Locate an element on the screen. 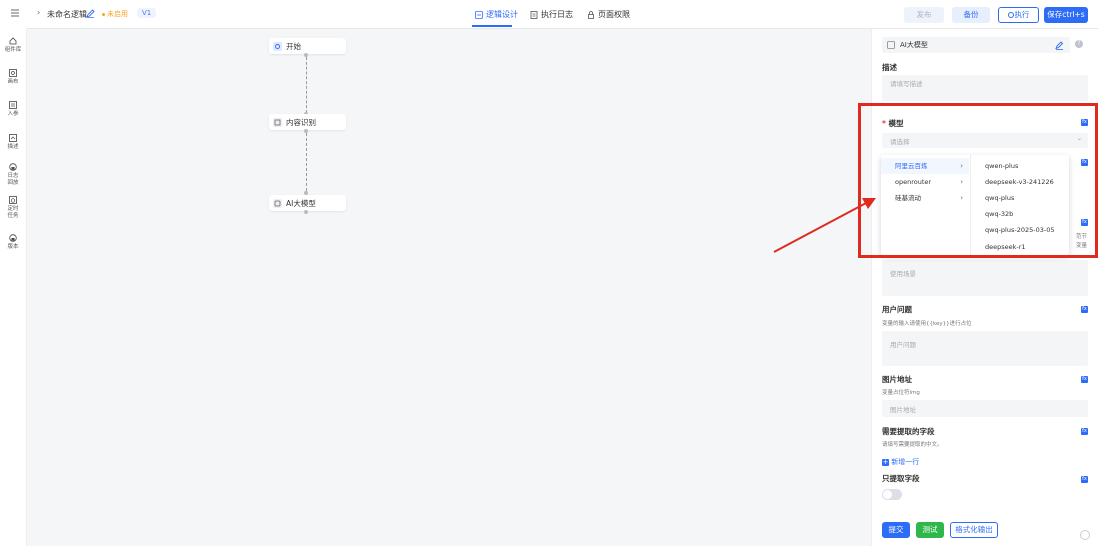 The height and width of the screenshot is (546, 1098). rail-item-canvas: 画布 is located at coordinates (13, 77).